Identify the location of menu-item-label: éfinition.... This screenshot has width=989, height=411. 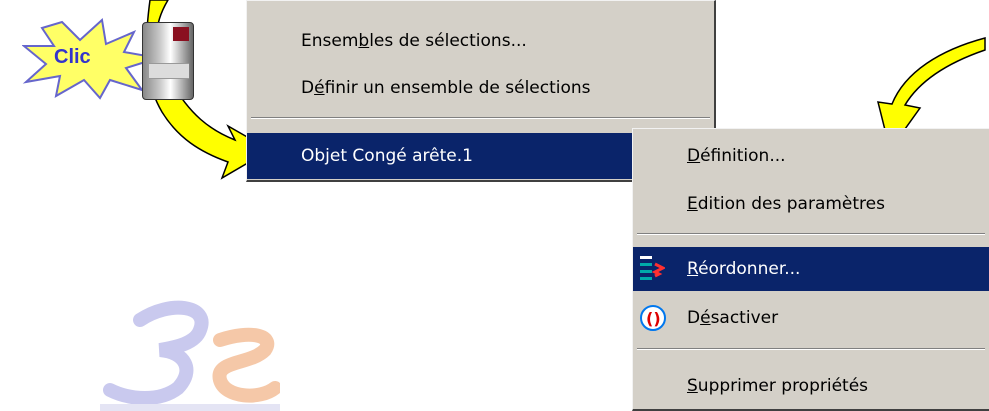
(743, 156).